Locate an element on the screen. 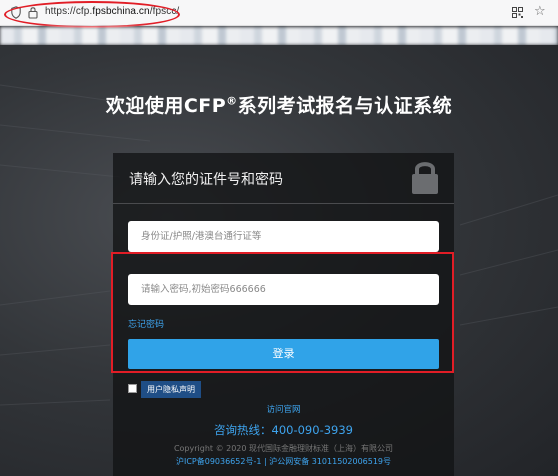 The width and height of the screenshot is (558, 476). qr-code-icon is located at coordinates (517, 12).